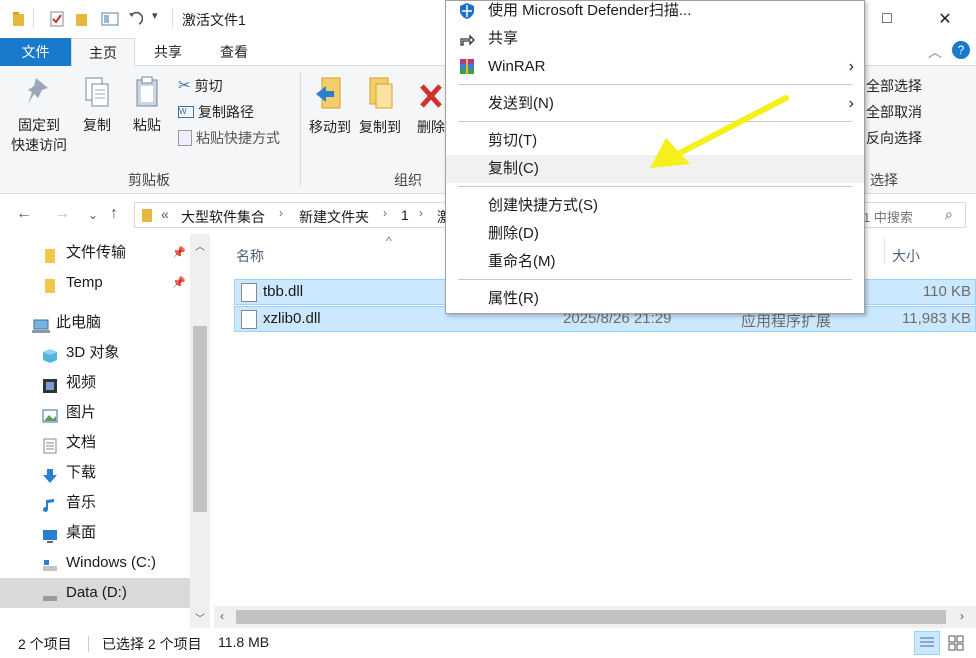  What do you see at coordinates (719, 131) in the screenshot?
I see `annotation-arrow` at bounding box center [719, 131].